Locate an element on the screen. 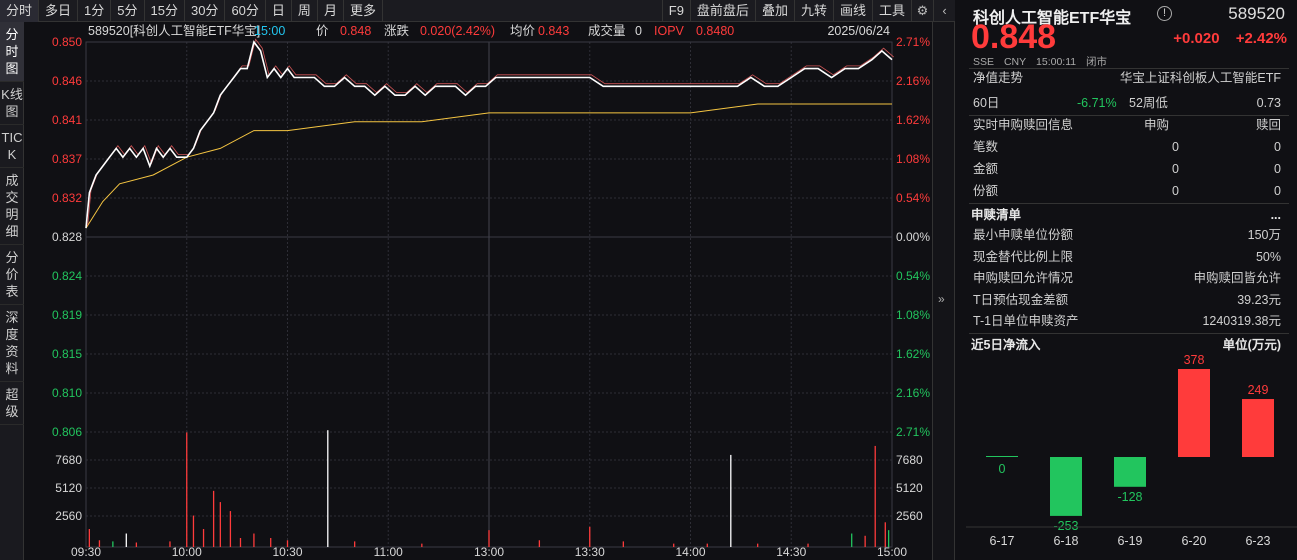 The height and width of the screenshot is (560, 1297). period-row: 60日 -6.71% 52周低 0.73 is located at coordinates (1129, 103).